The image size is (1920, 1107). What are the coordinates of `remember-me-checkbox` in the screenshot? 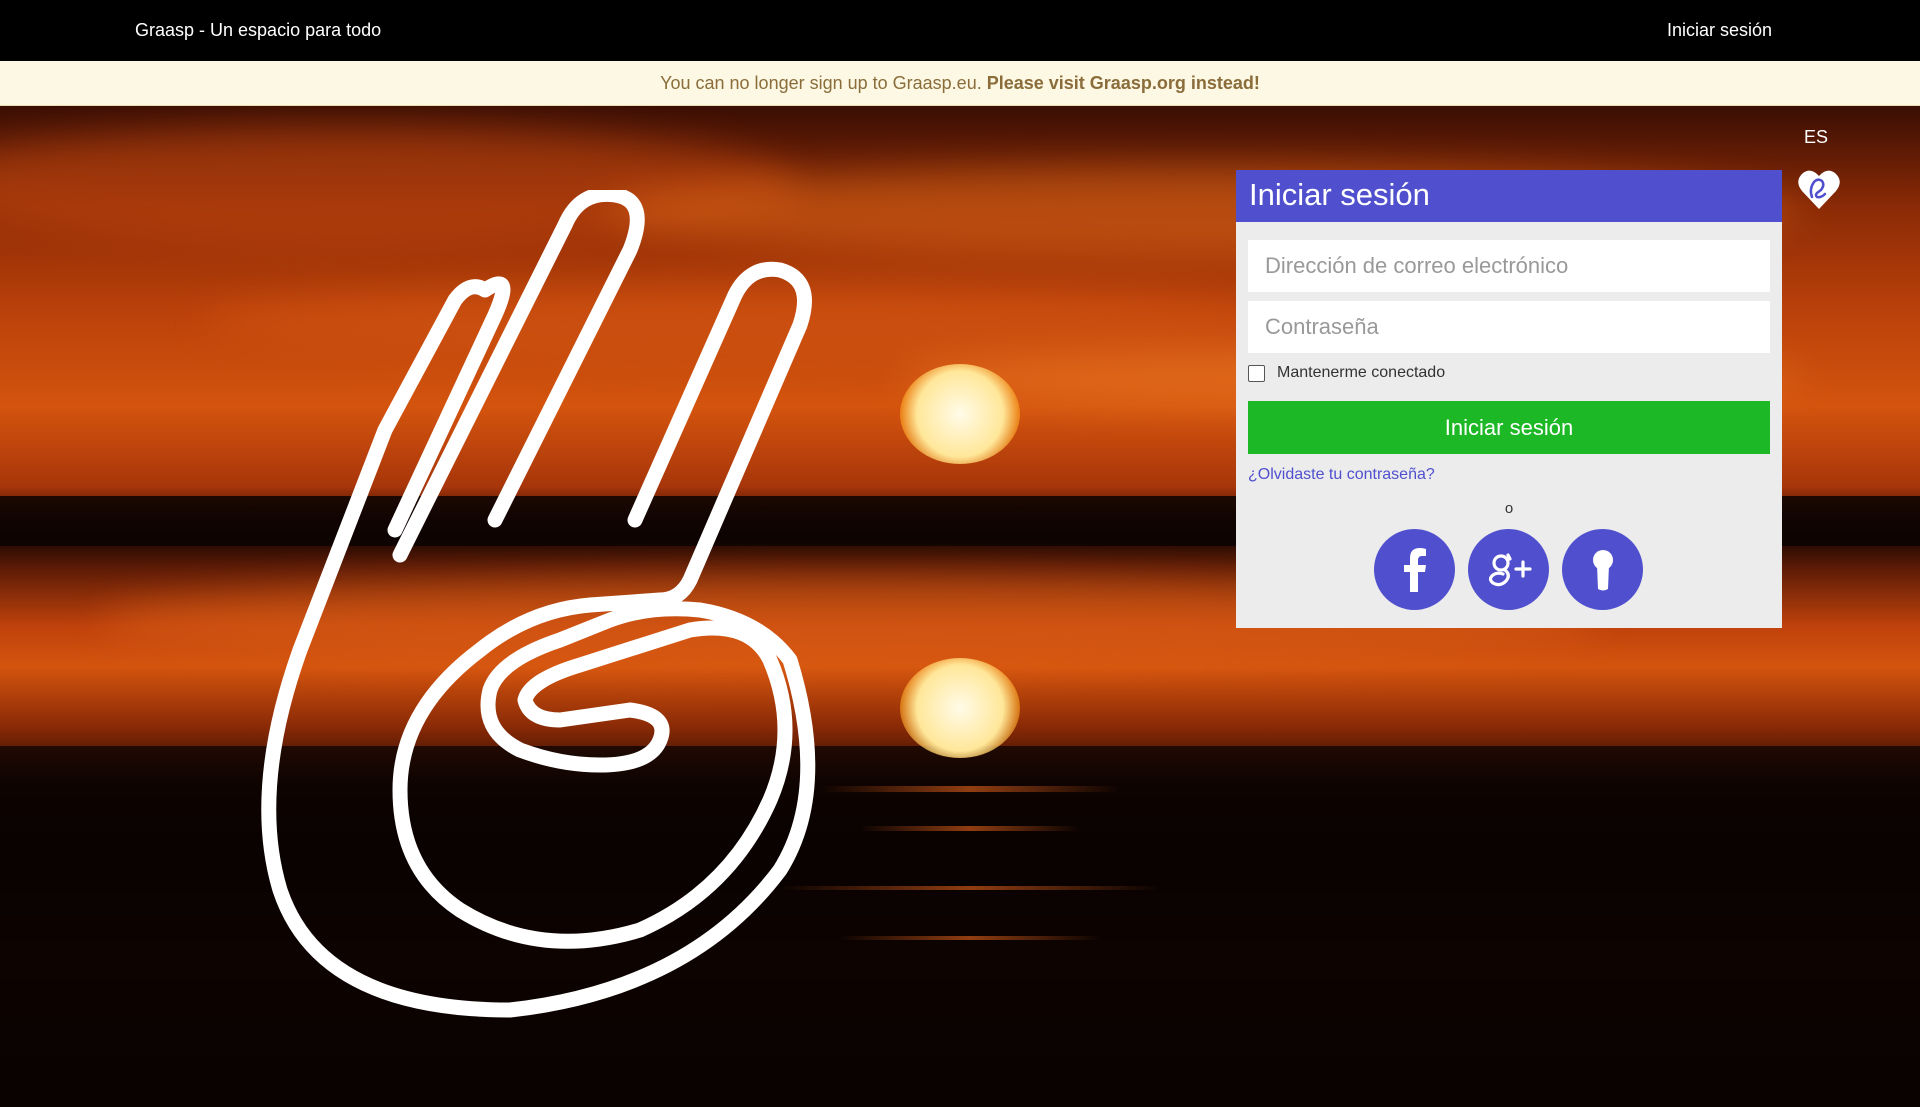 It's located at (1256, 373).